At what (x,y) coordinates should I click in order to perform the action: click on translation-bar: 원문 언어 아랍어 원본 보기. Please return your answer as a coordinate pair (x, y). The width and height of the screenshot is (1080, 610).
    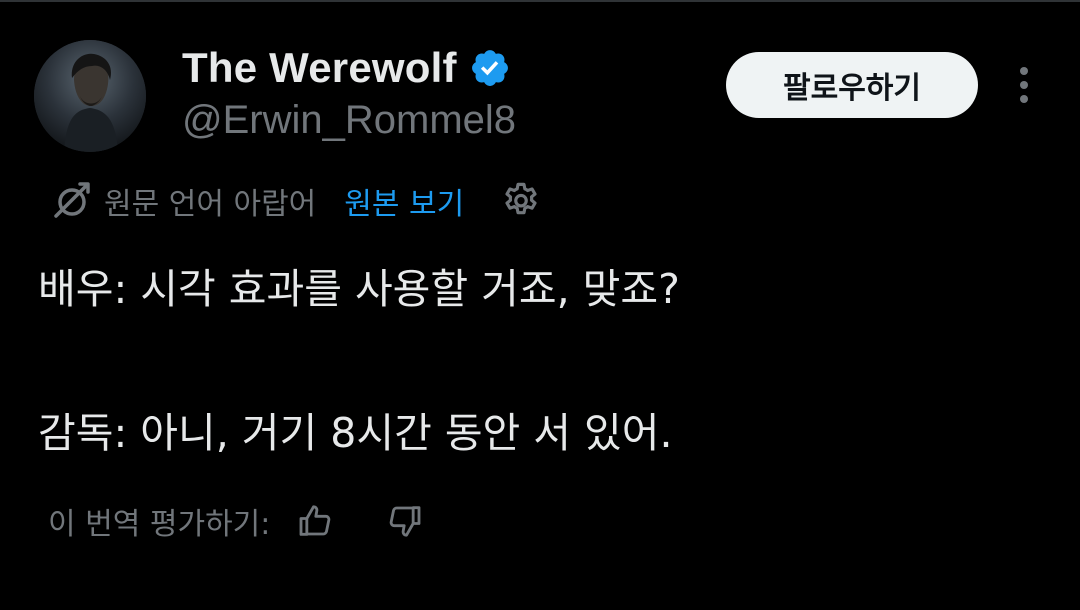
    Looking at the image, I should click on (295, 201).